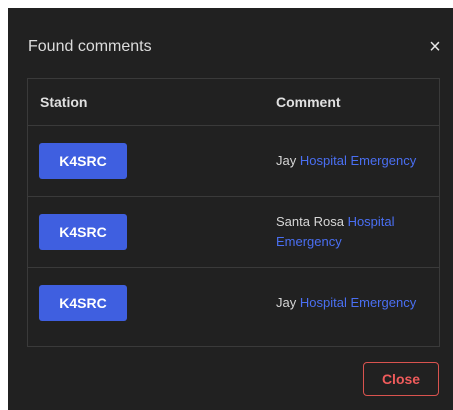  What do you see at coordinates (435, 47) in the screenshot?
I see `close-icon: ×` at bounding box center [435, 47].